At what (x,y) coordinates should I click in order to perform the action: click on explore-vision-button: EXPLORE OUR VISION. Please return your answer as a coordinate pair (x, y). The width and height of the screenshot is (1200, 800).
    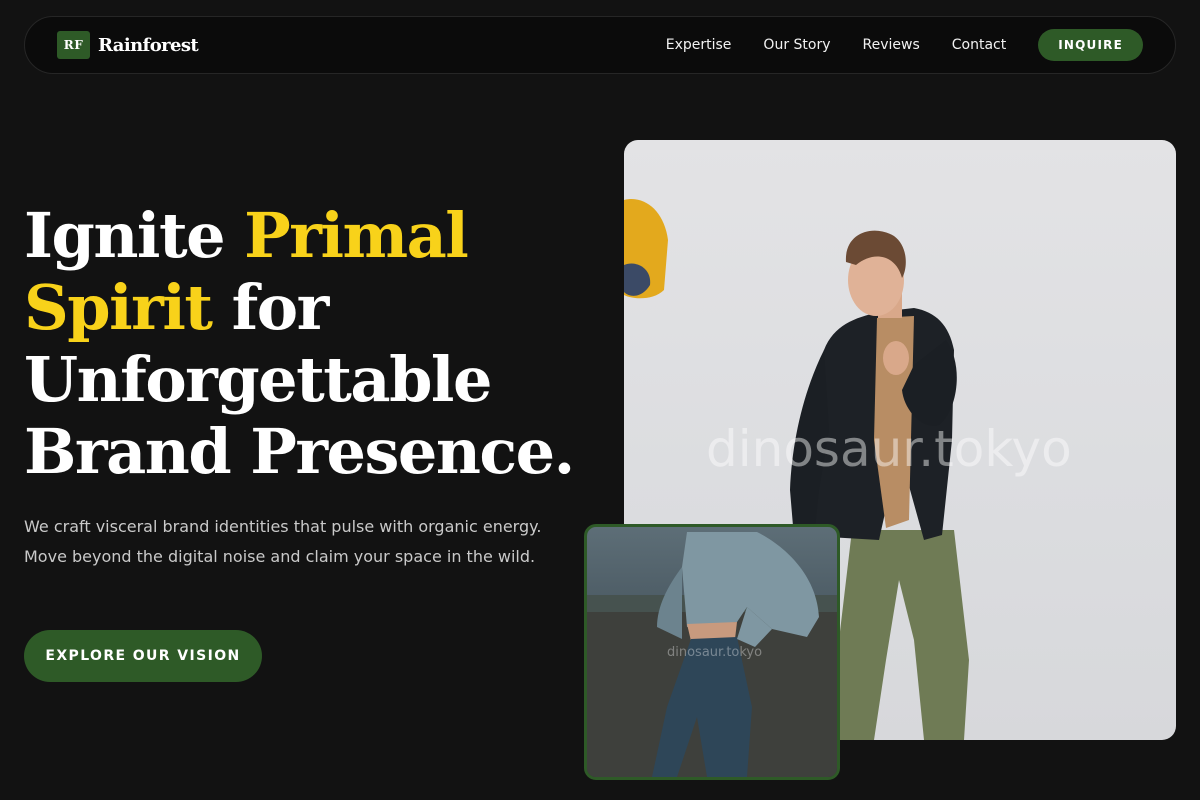
    Looking at the image, I should click on (143, 656).